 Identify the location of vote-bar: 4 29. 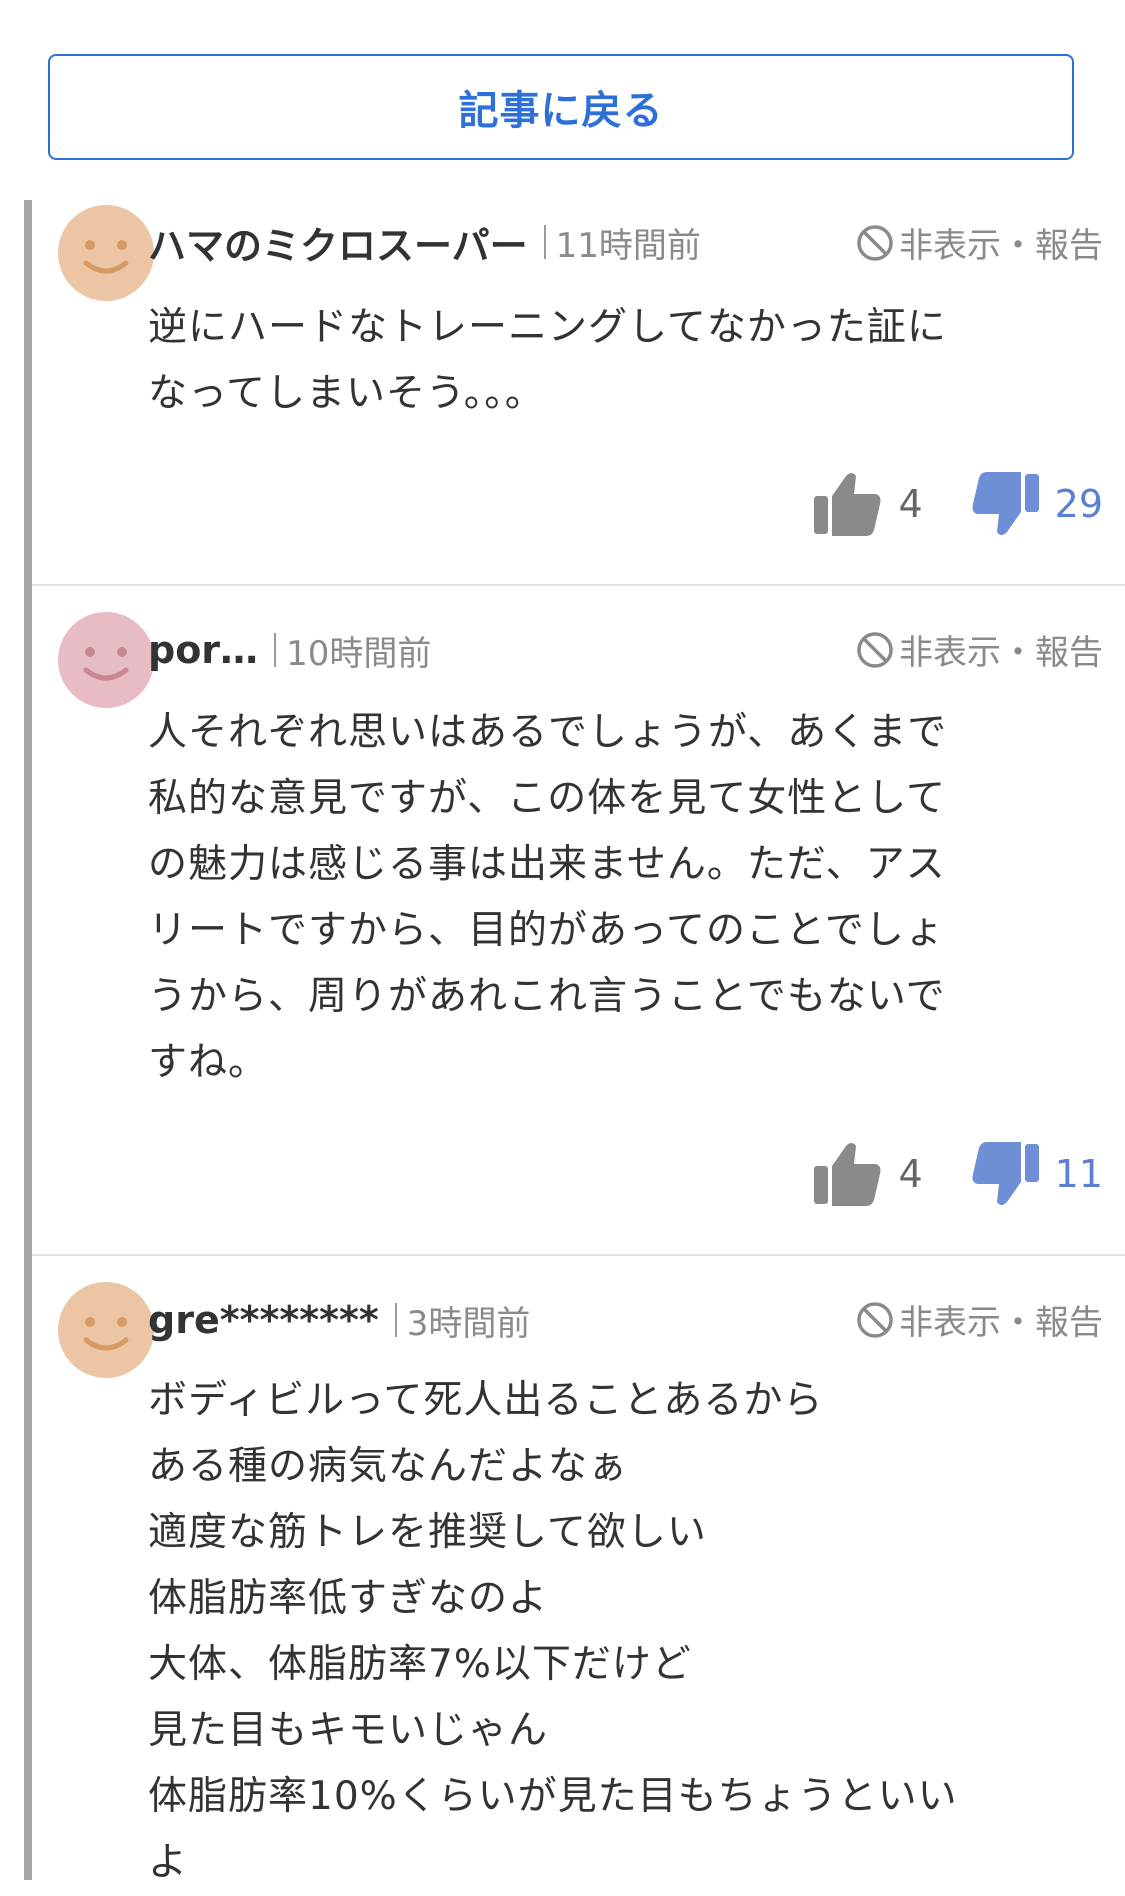
(957, 504).